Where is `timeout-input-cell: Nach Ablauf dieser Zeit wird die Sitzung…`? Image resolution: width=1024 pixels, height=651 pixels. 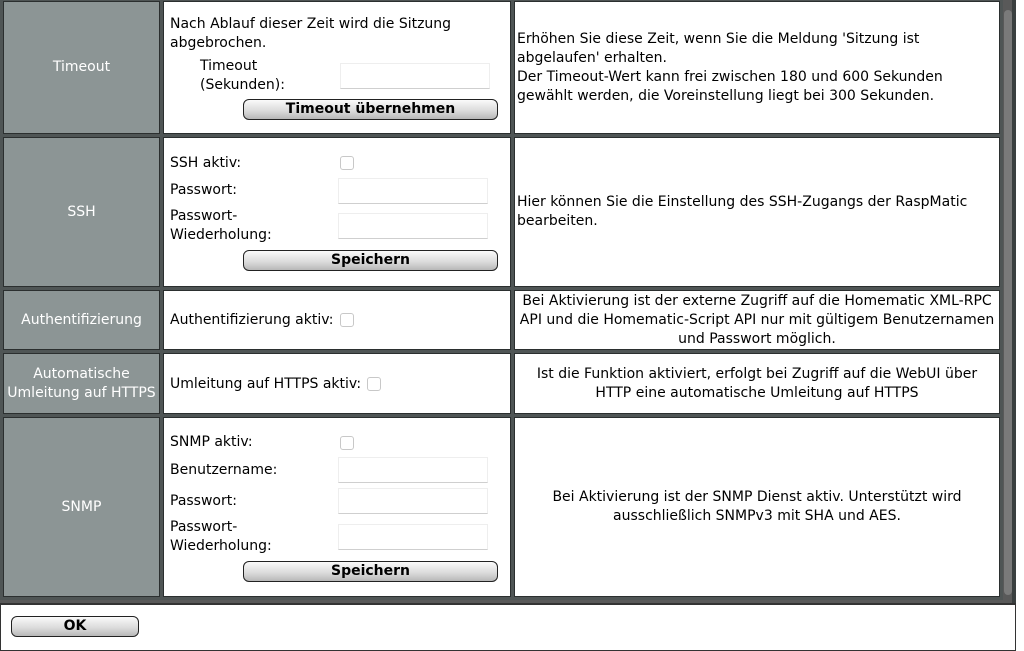 timeout-input-cell: Nach Ablauf dieser Zeit wird die Sitzung… is located at coordinates (337, 67).